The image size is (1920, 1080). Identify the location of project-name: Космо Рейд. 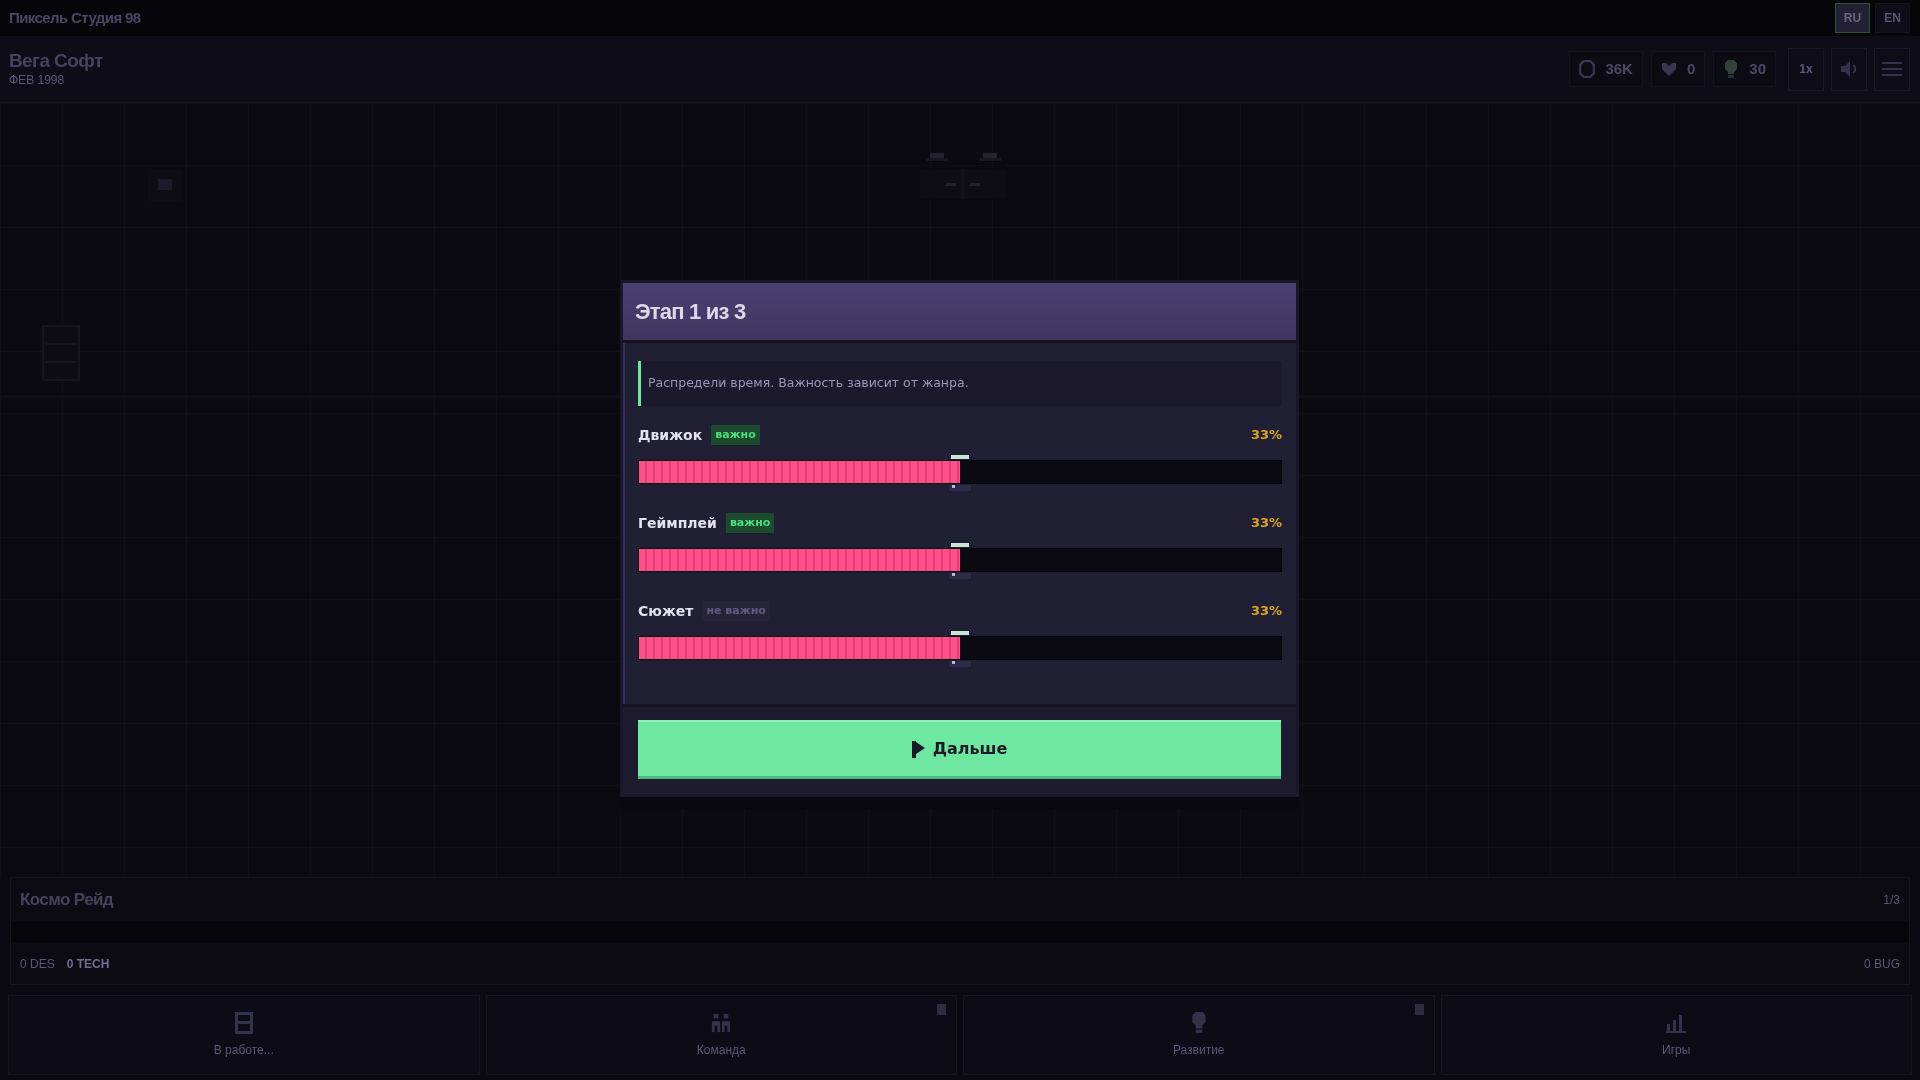
(67, 899).